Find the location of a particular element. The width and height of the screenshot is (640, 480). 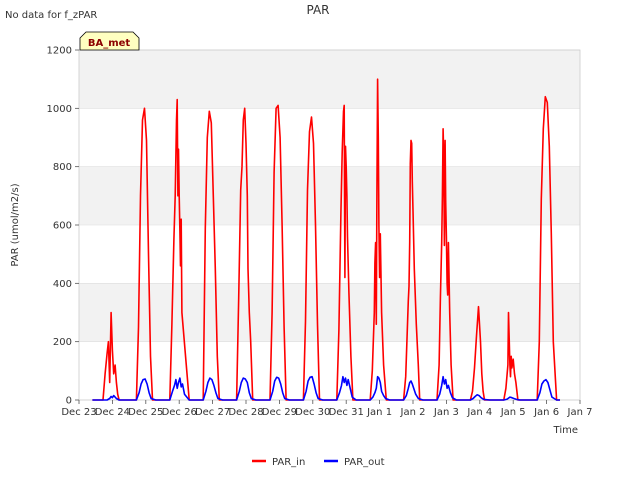

y-tick-label: 1000 is located at coordinates (59, 109).